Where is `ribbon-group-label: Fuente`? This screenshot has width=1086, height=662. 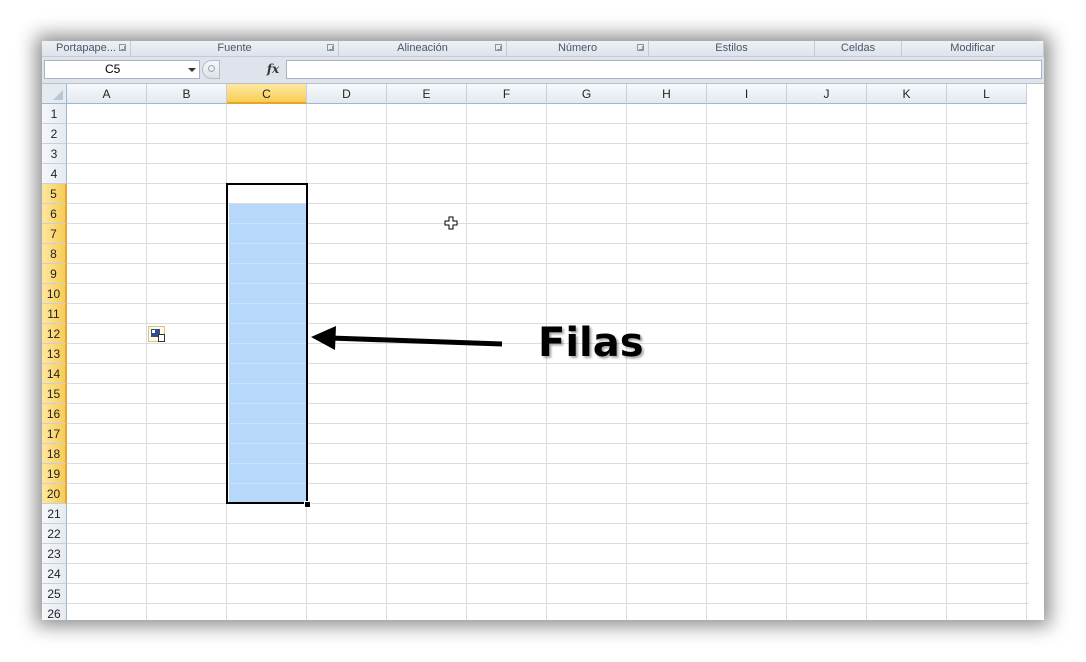 ribbon-group-label: Fuente is located at coordinates (234, 48).